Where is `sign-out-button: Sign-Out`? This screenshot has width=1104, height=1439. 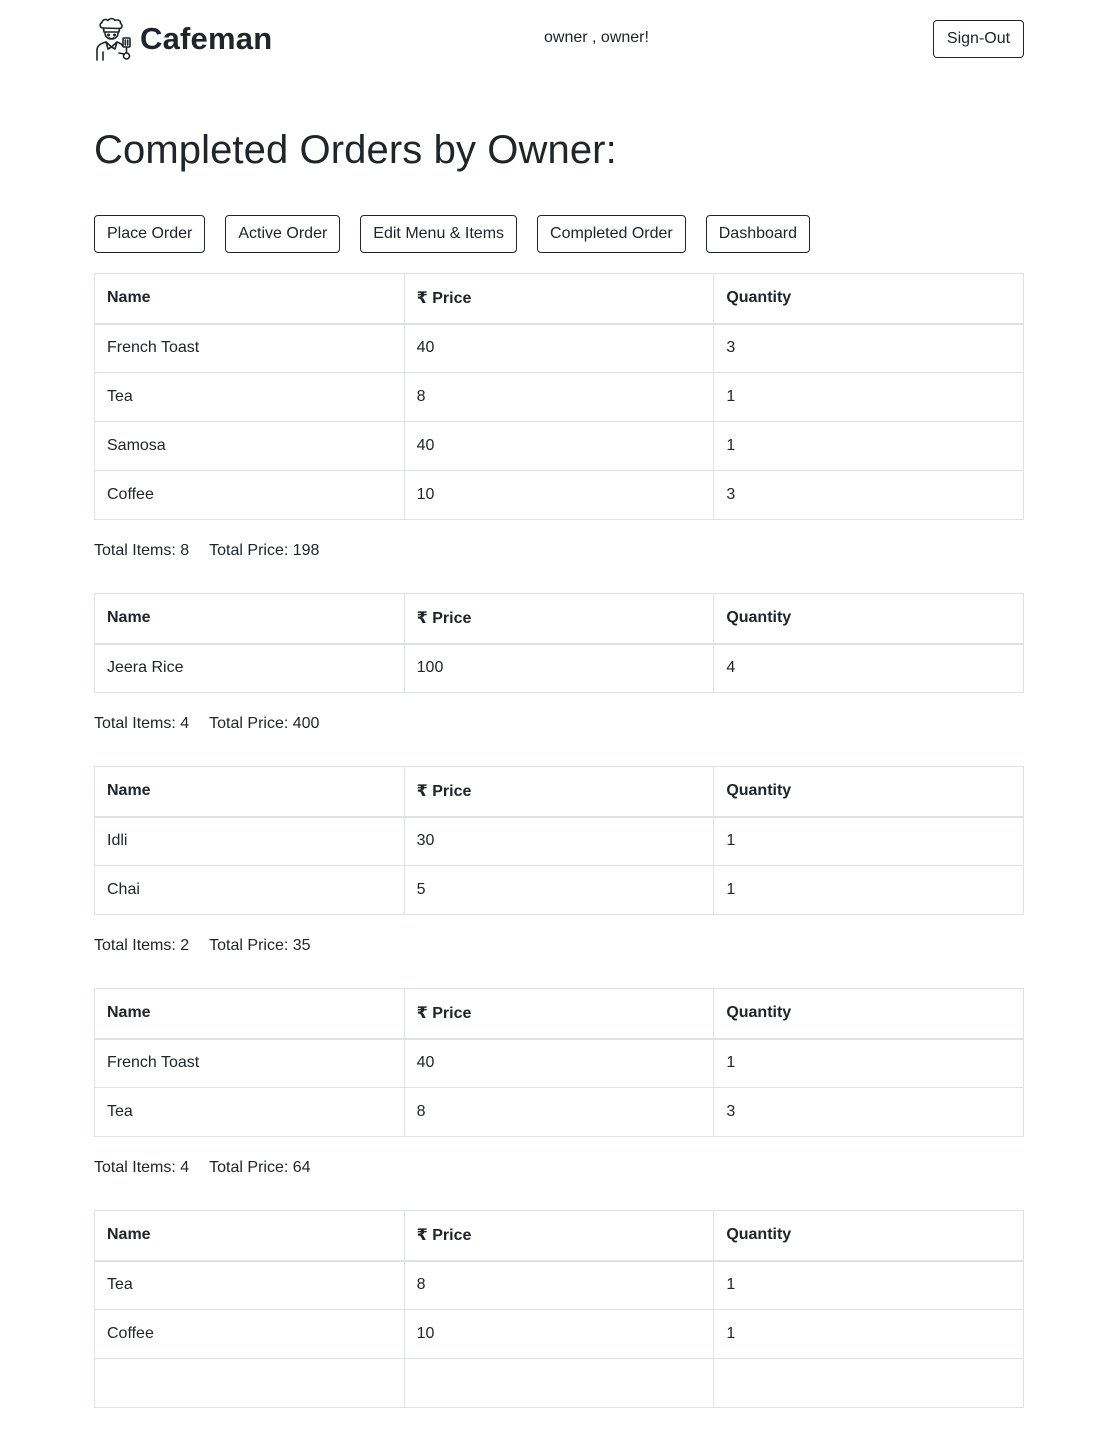 sign-out-button: Sign-Out is located at coordinates (978, 39).